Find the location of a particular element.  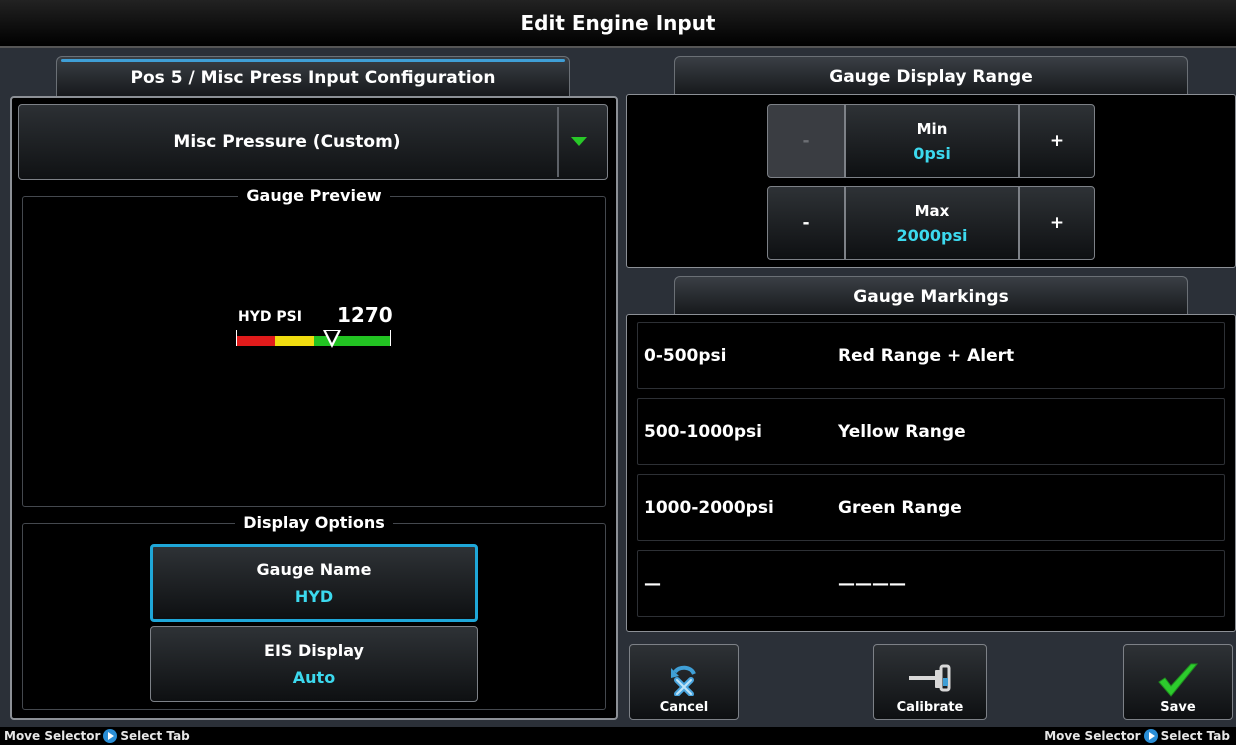

cancel-button: Cancel is located at coordinates (684, 682).